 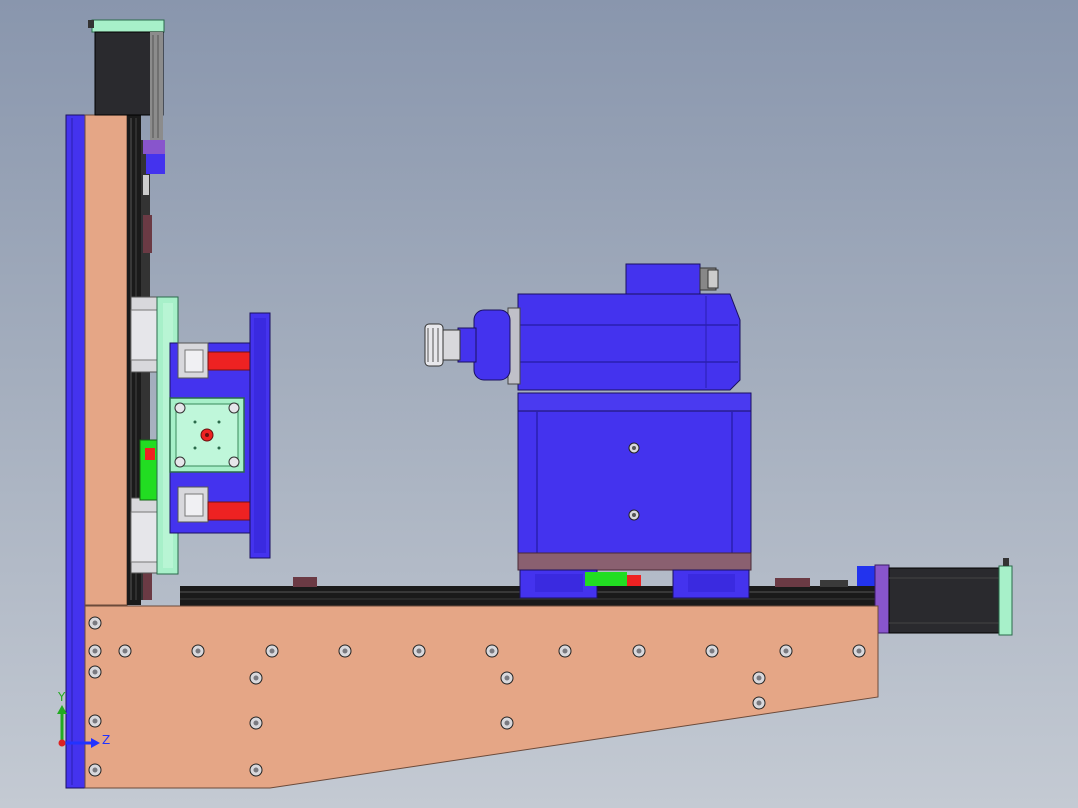 What do you see at coordinates (935, 597) in the screenshot?
I see `x-axis-stepper-motor` at bounding box center [935, 597].